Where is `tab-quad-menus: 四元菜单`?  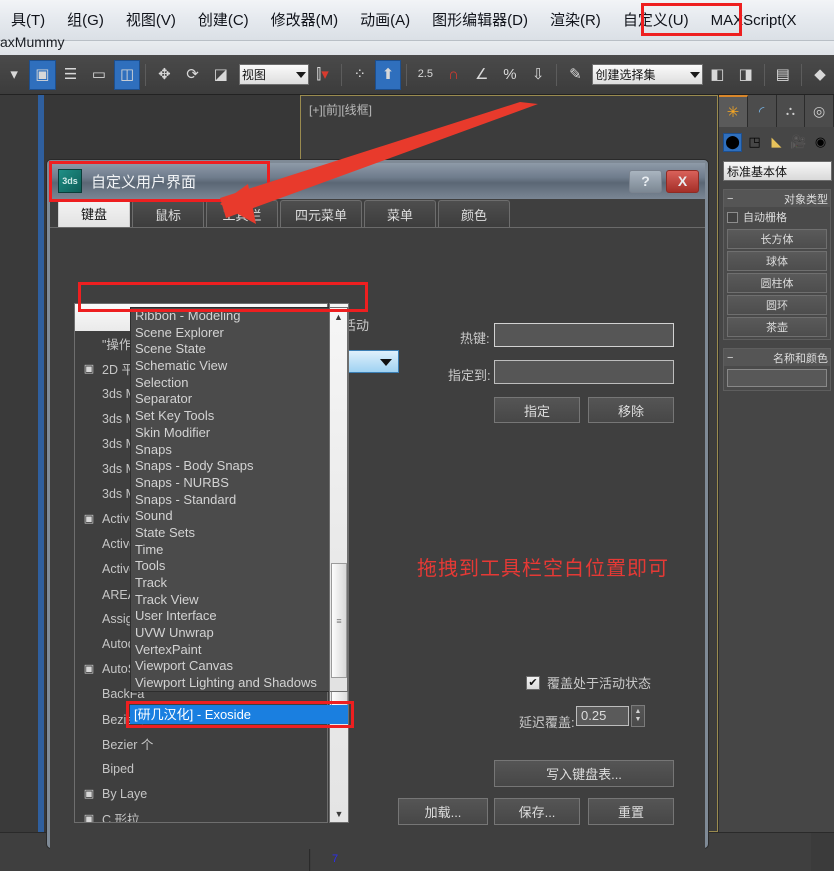
tab-quad-menus: 四元菜单 is located at coordinates (321, 213).